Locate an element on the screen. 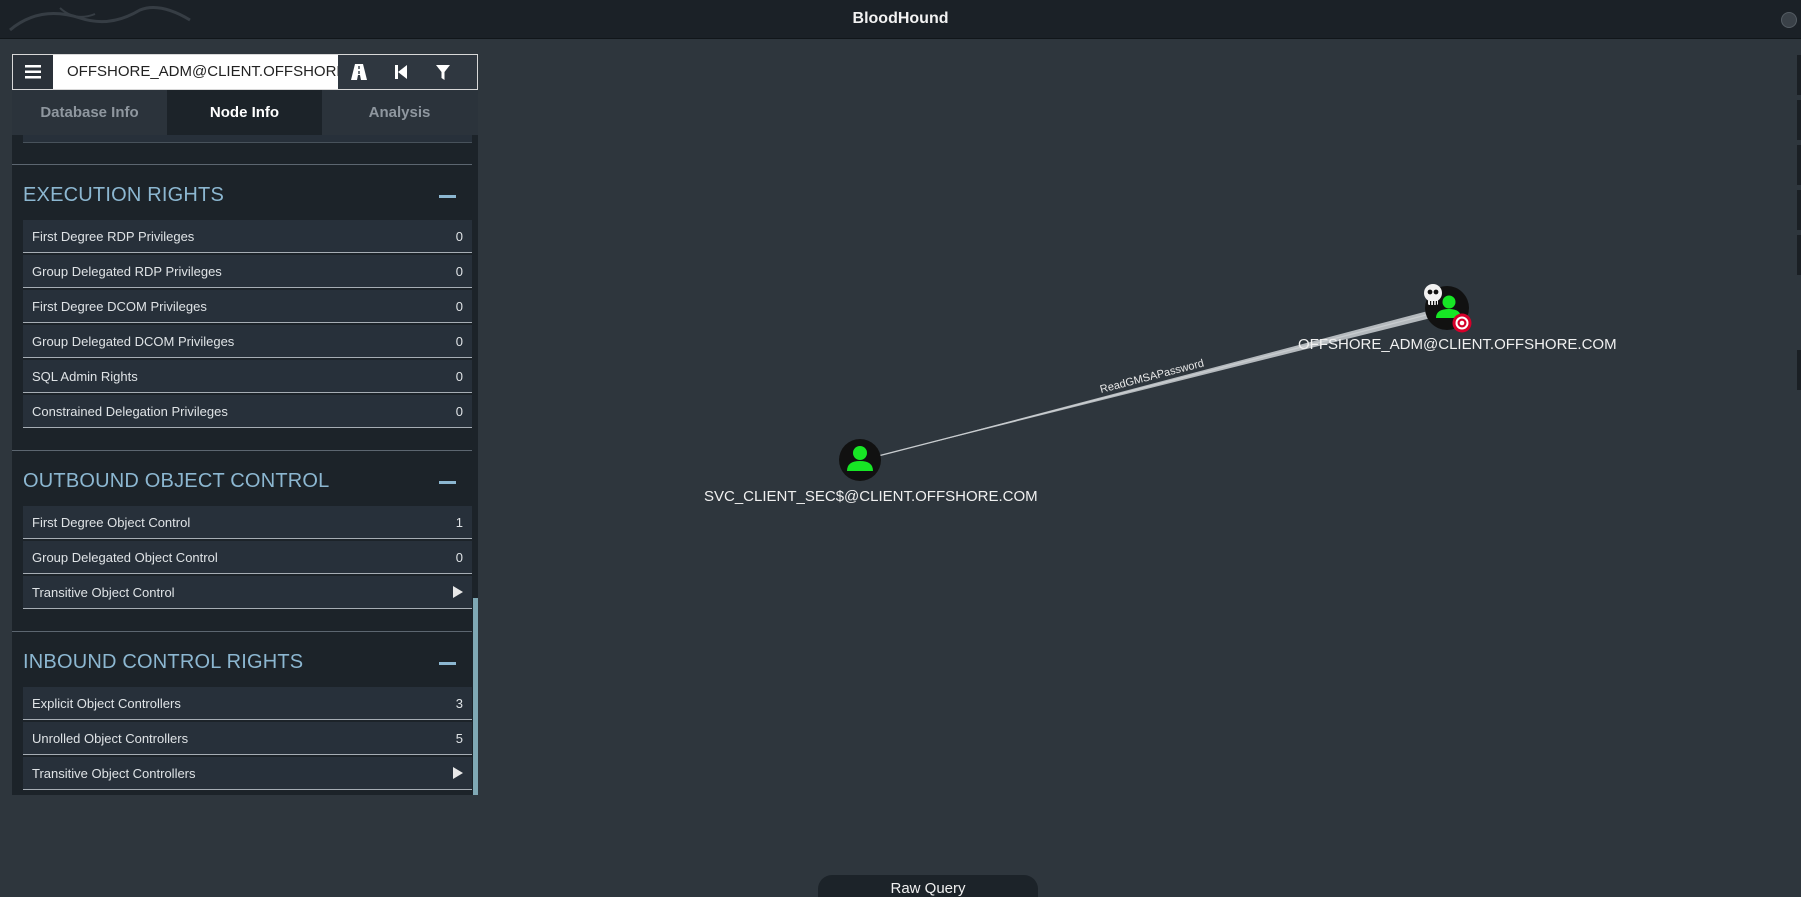 This screenshot has width=1801, height=897. row-label: First Degree Object Control is located at coordinates (111, 522).